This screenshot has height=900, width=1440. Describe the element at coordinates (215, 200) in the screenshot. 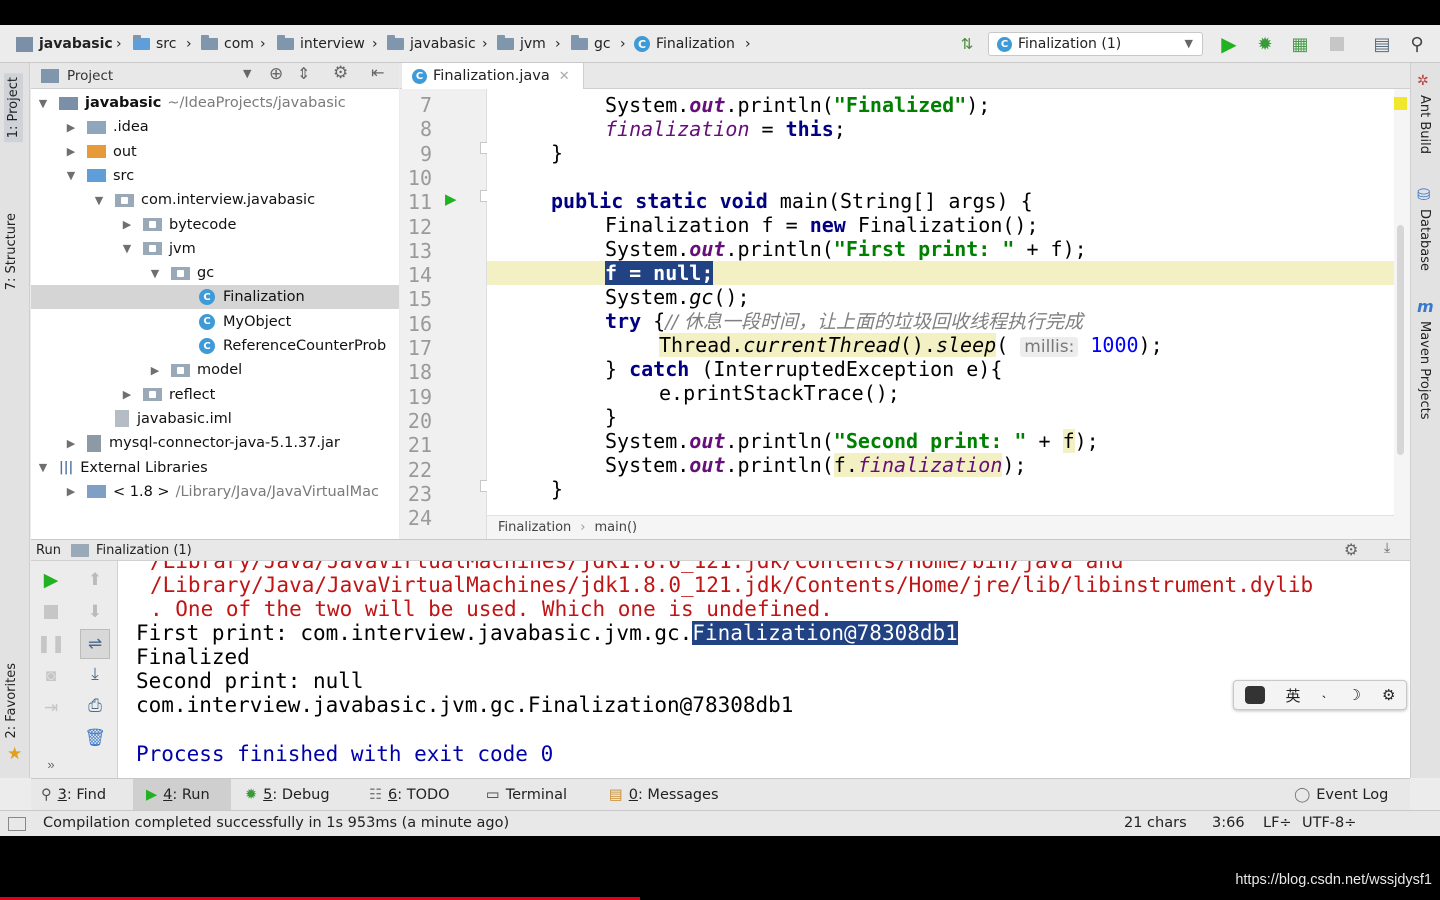

I see `tree-item: ▼ com.interview.javabasic` at that location.